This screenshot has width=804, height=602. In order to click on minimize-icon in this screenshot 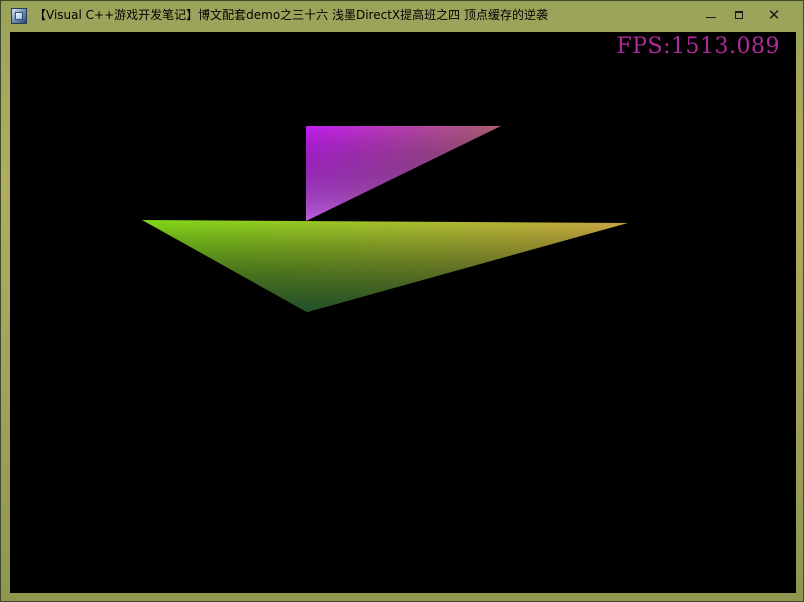, I will do `click(711, 17)`.